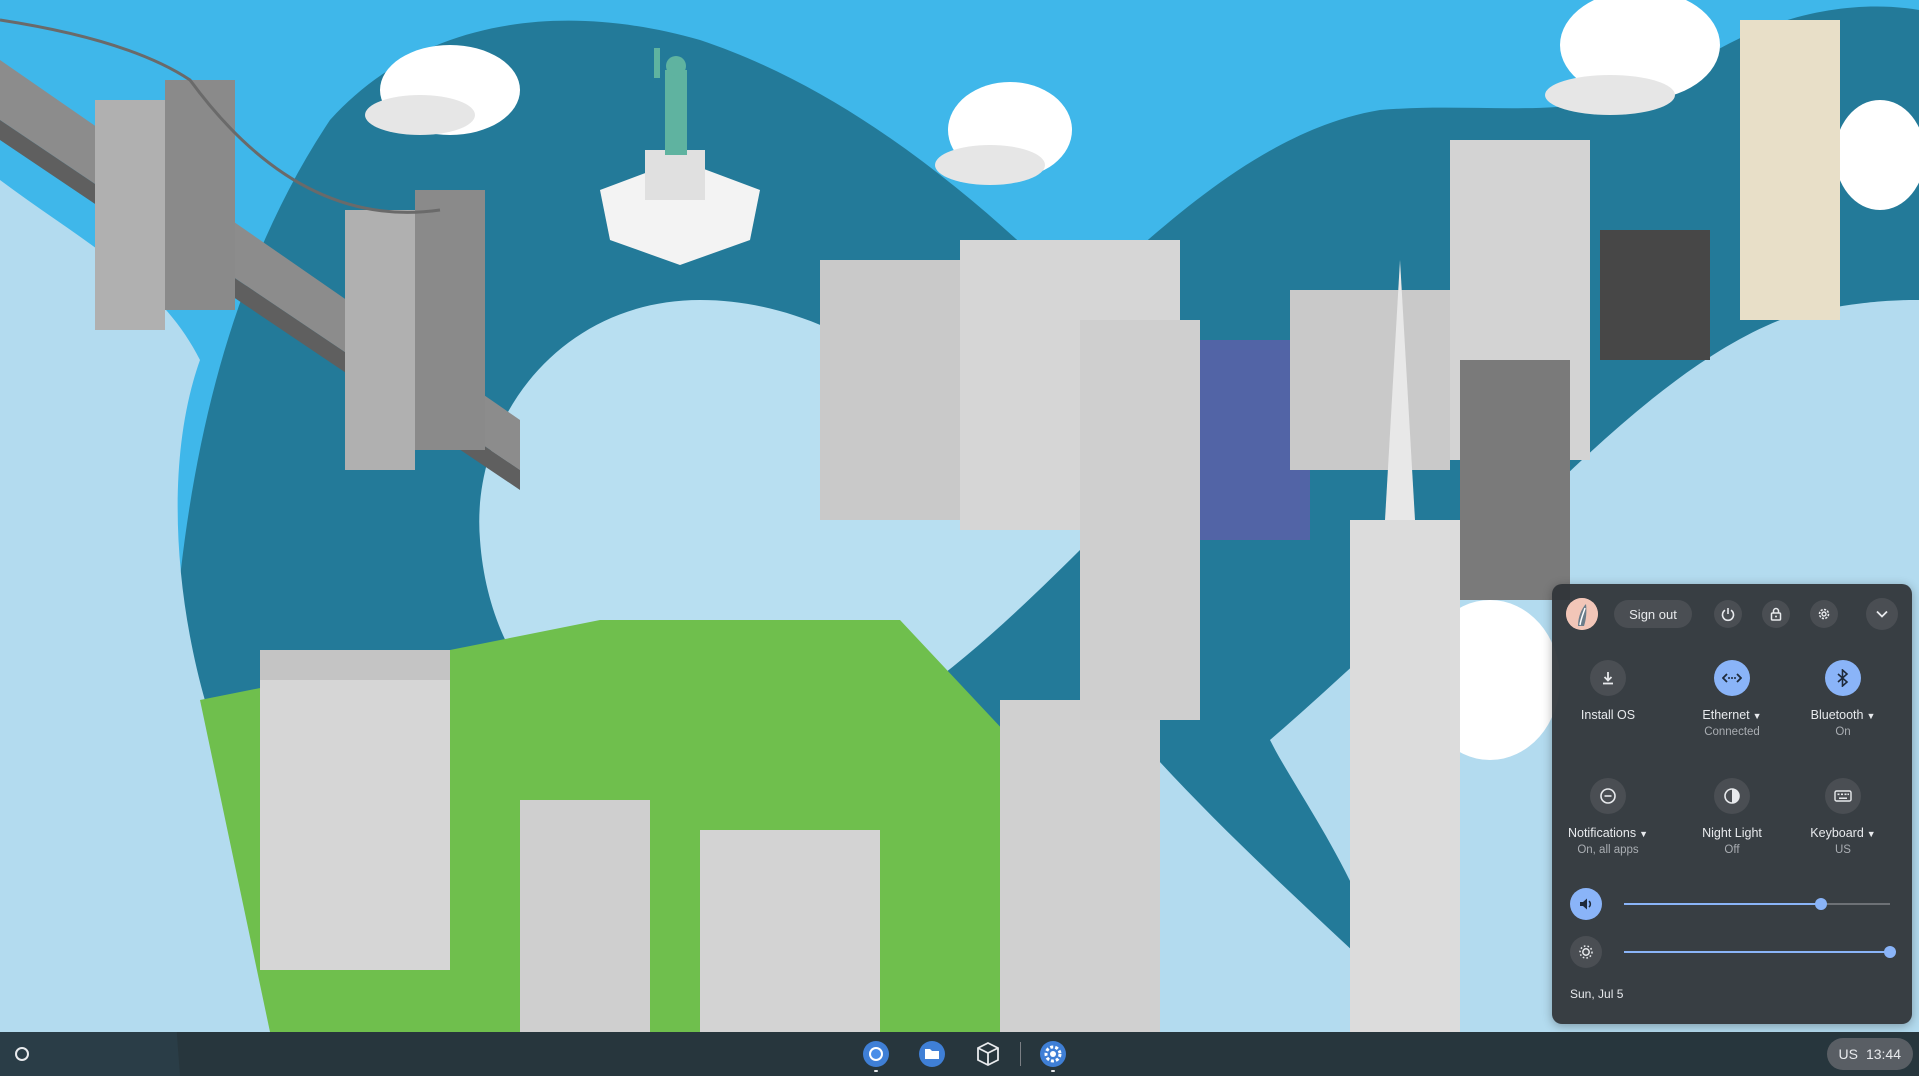 This screenshot has height=1076, width=1919. I want to click on tile-label: Night Light, so click(1732, 833).